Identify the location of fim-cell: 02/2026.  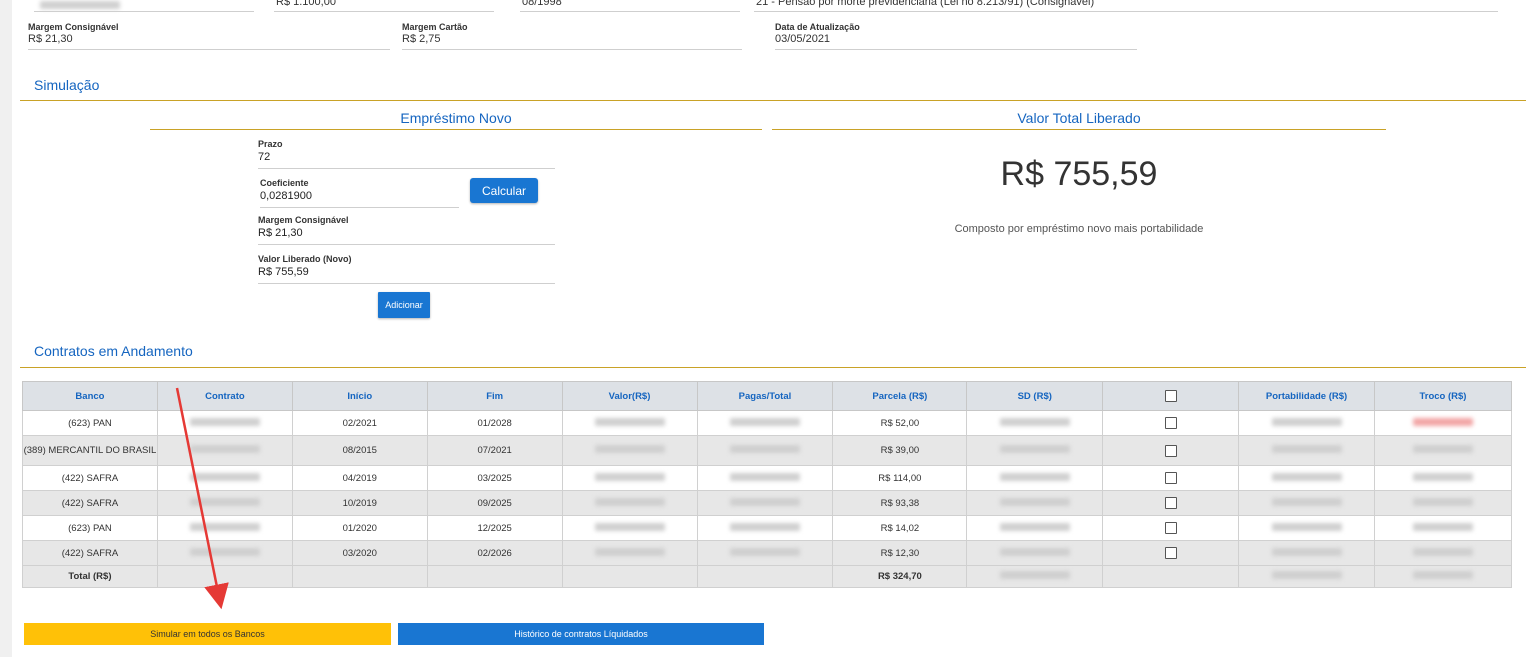
(494, 553).